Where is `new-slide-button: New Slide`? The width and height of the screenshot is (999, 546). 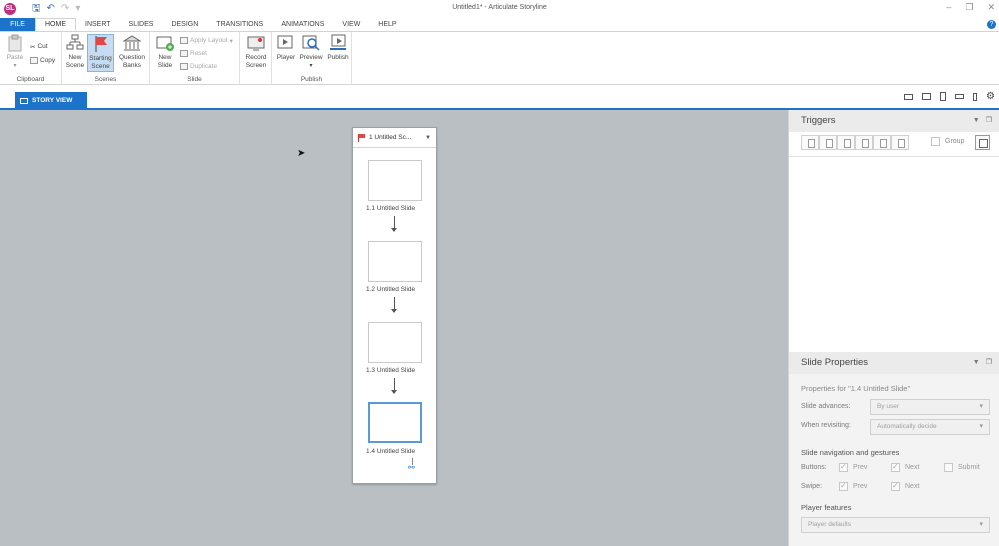
new-slide-button: New Slide is located at coordinates (165, 52).